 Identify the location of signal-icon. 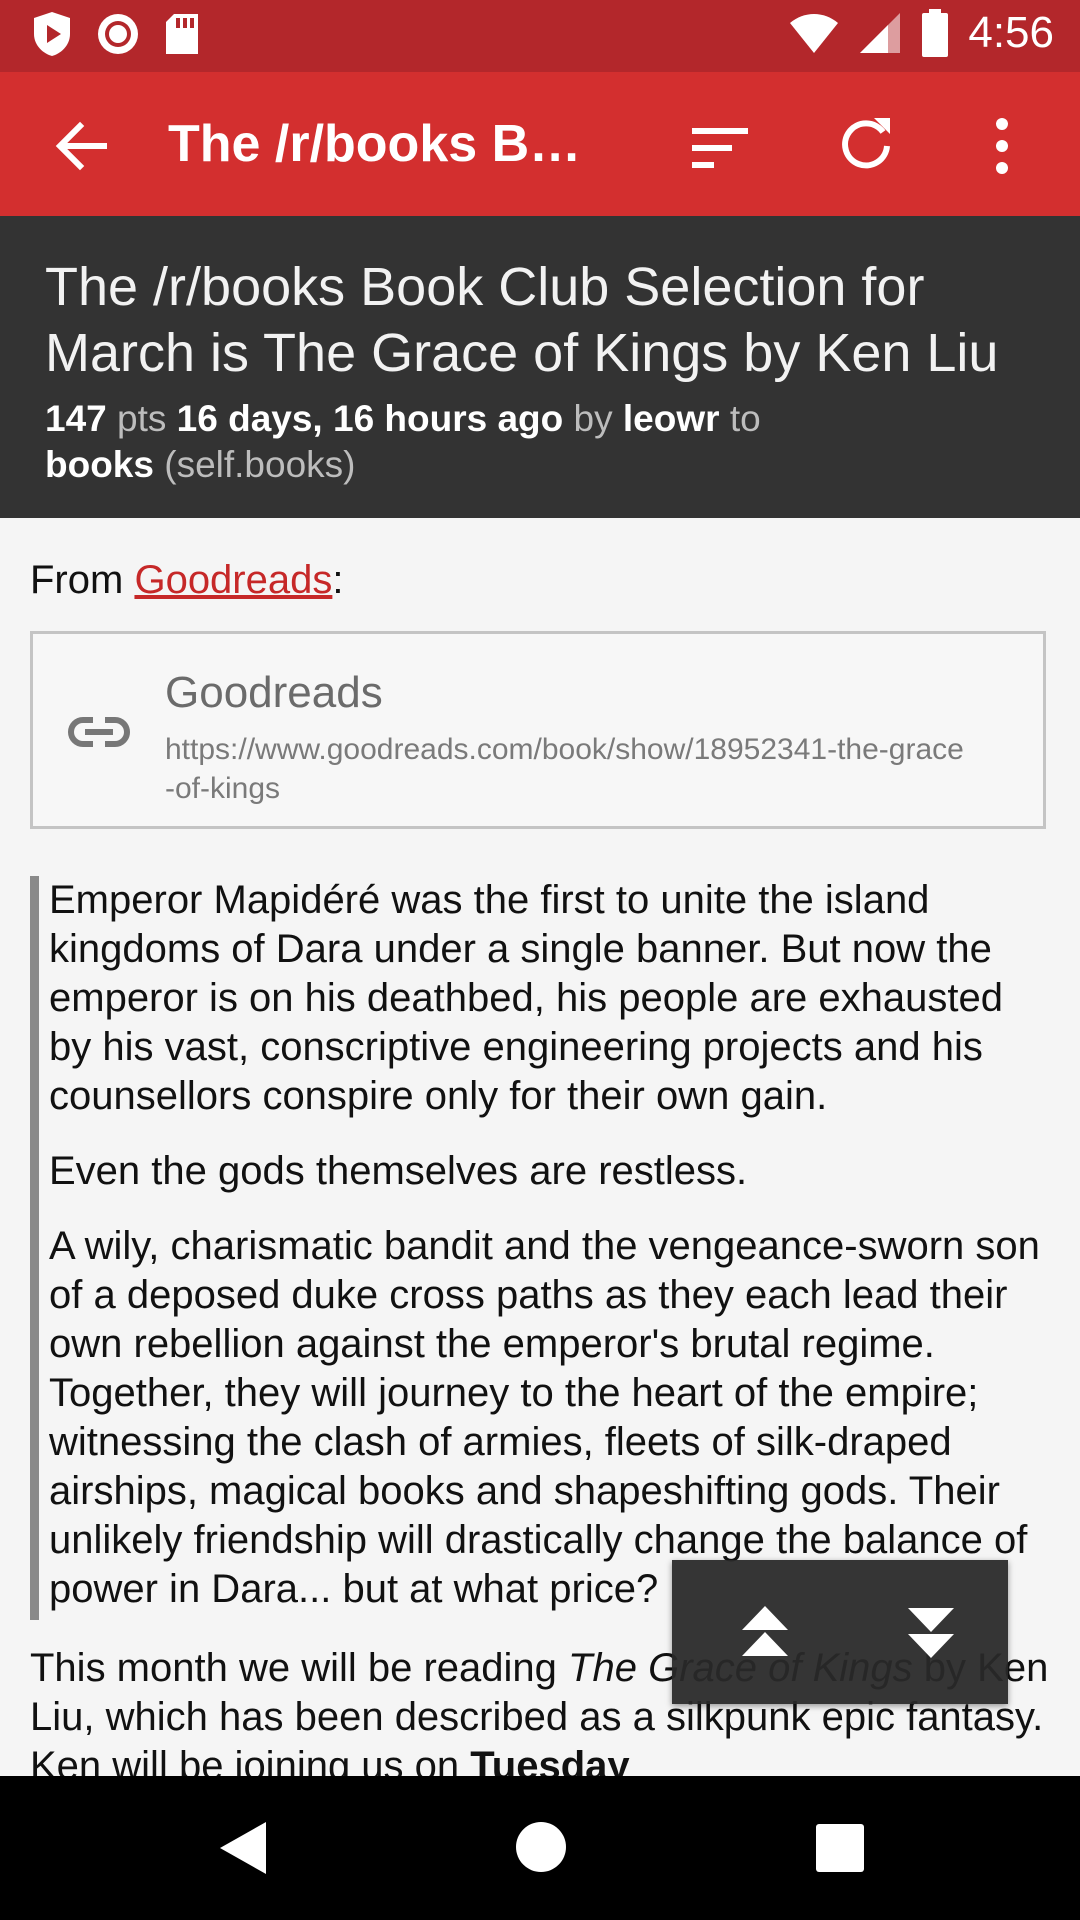
(880, 33).